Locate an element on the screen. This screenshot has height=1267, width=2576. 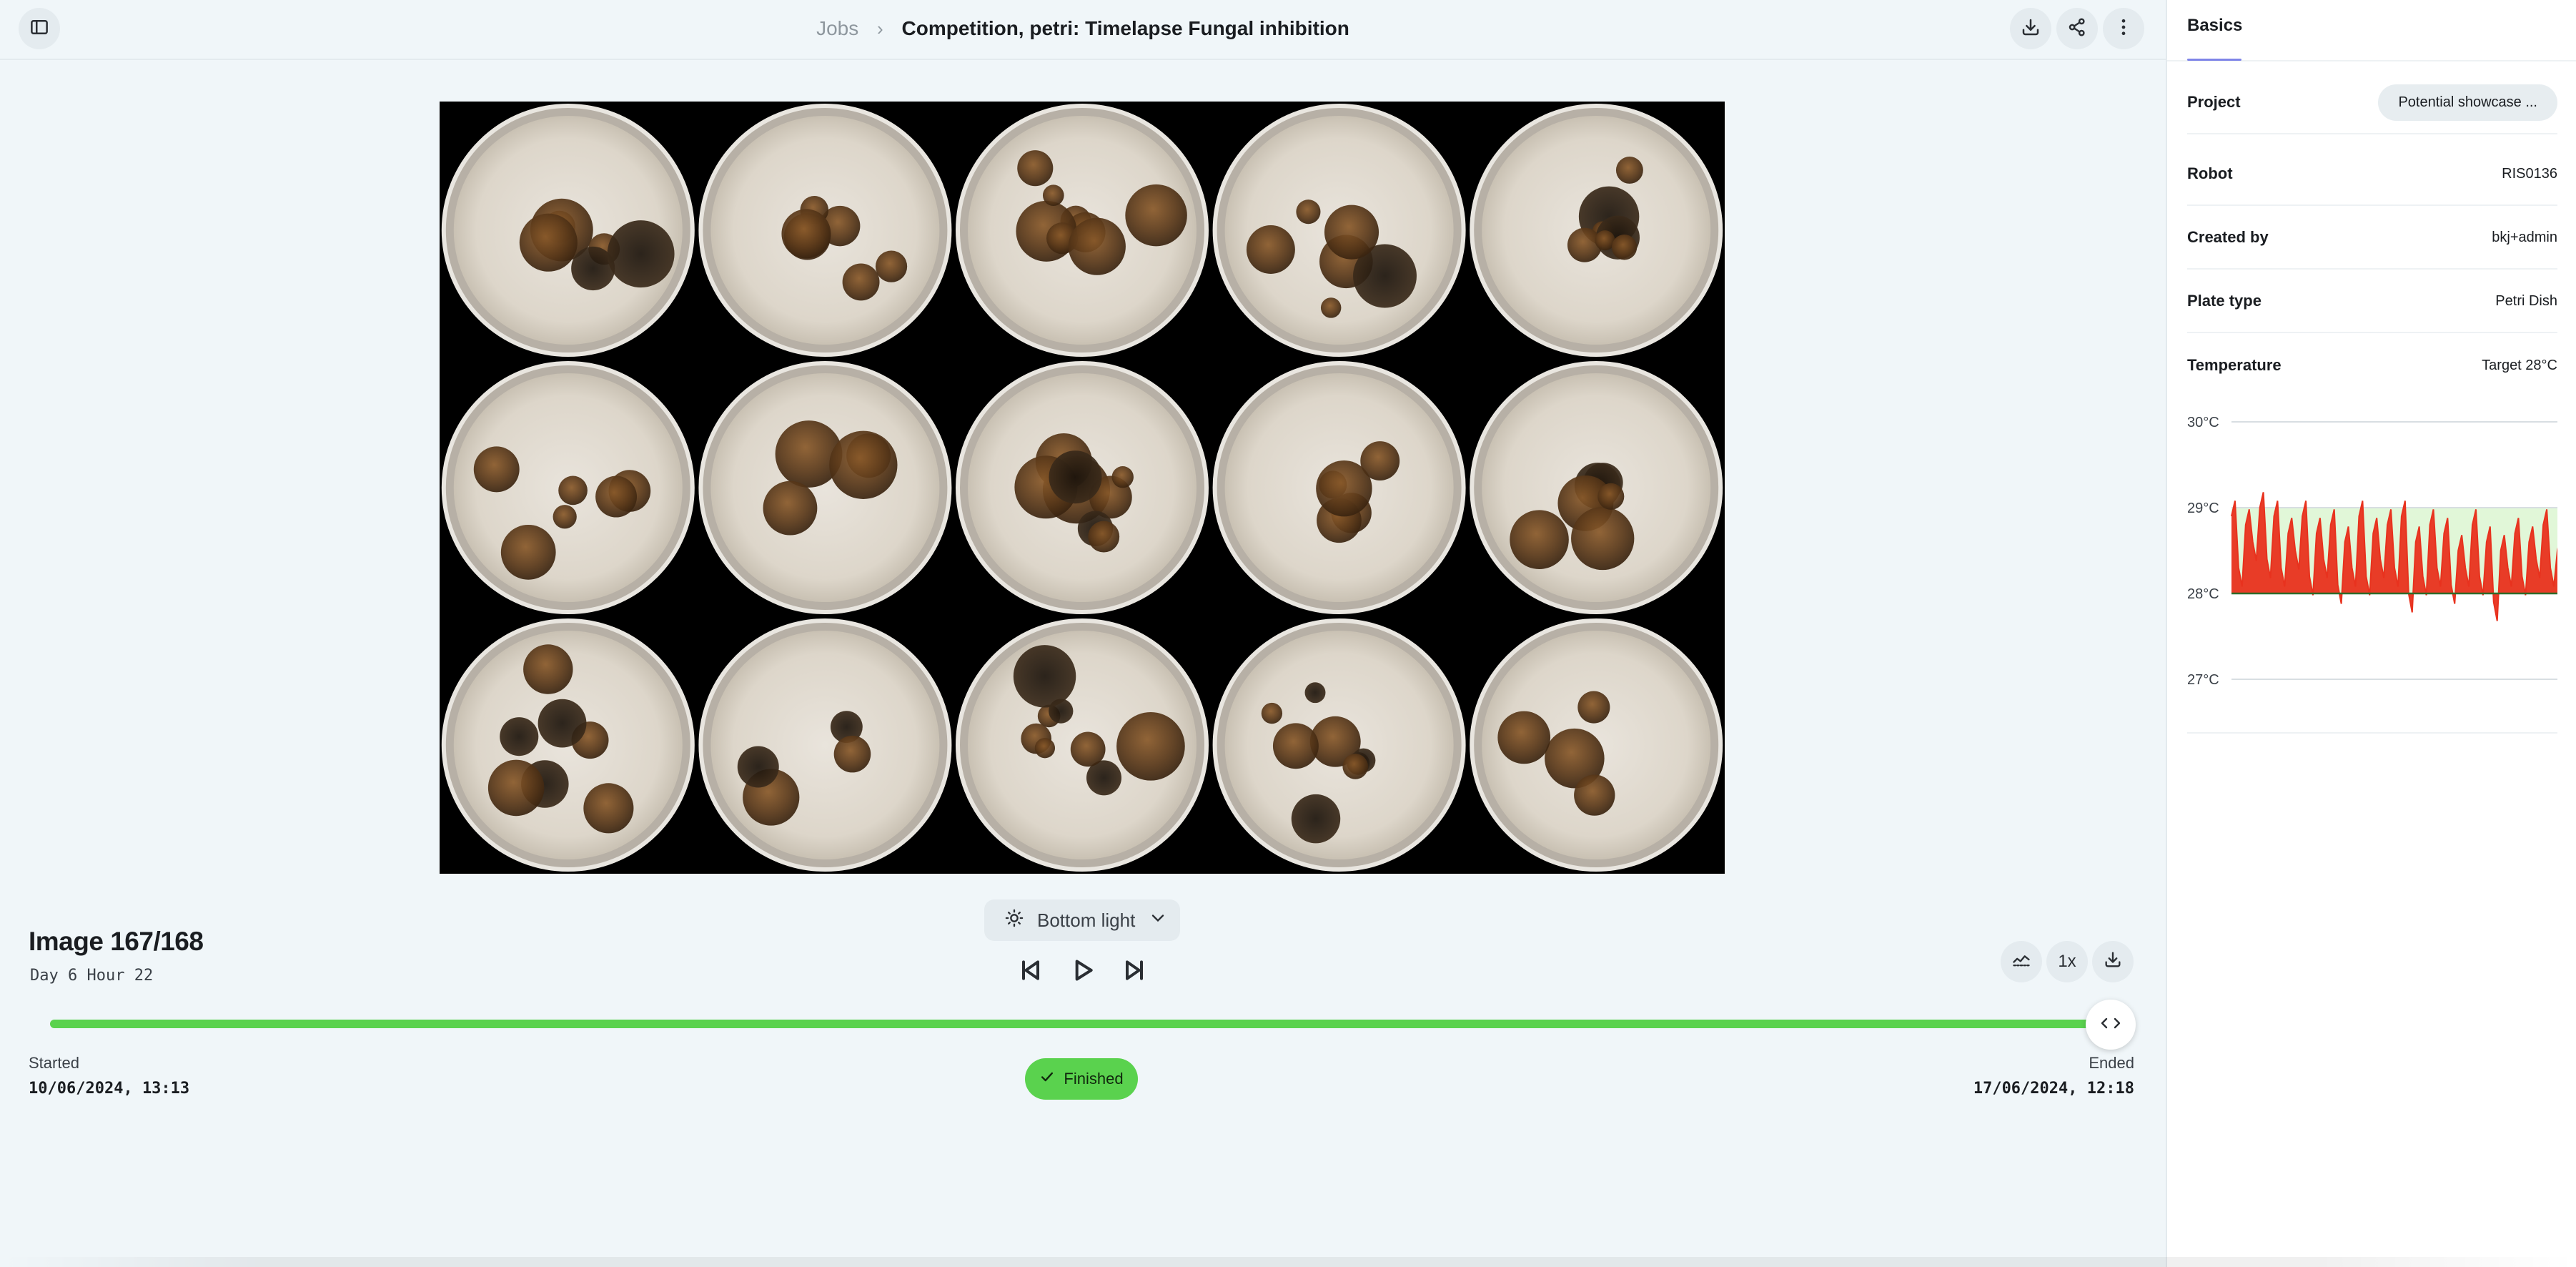
timeline-progress is located at coordinates (1080, 1024).